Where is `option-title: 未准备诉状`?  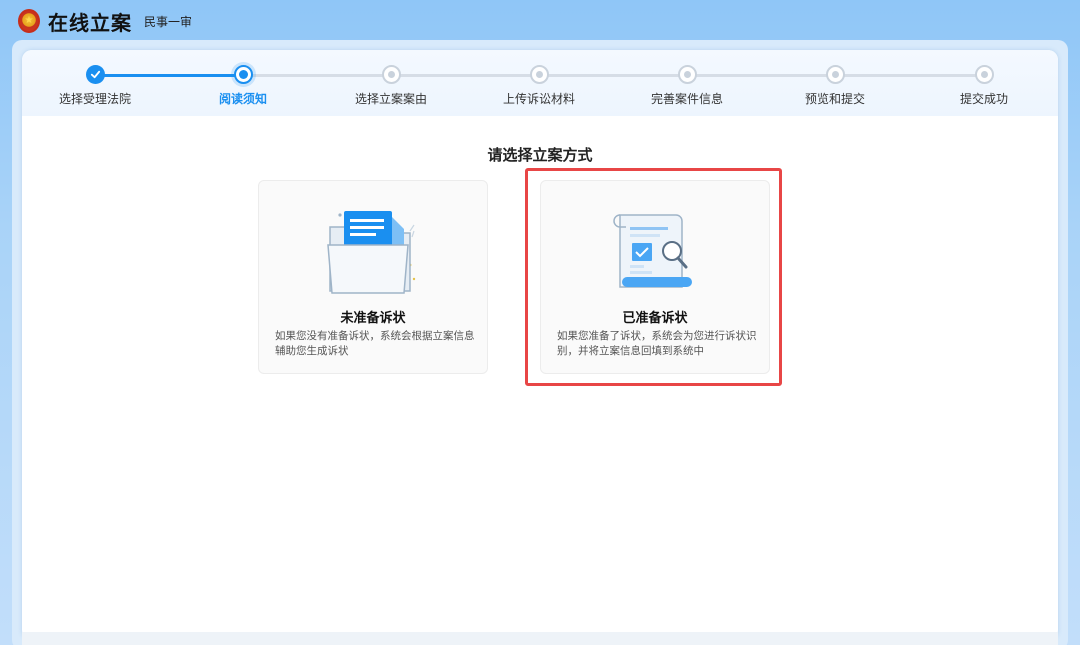 option-title: 未准备诉状 is located at coordinates (373, 318).